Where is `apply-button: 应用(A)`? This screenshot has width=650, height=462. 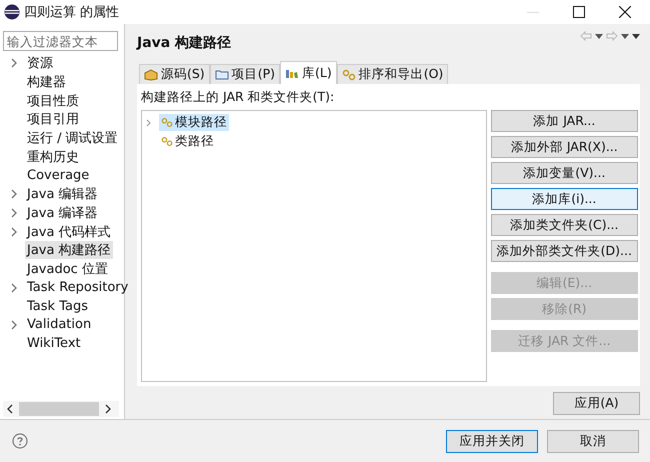 apply-button: 应用(A) is located at coordinates (596, 403).